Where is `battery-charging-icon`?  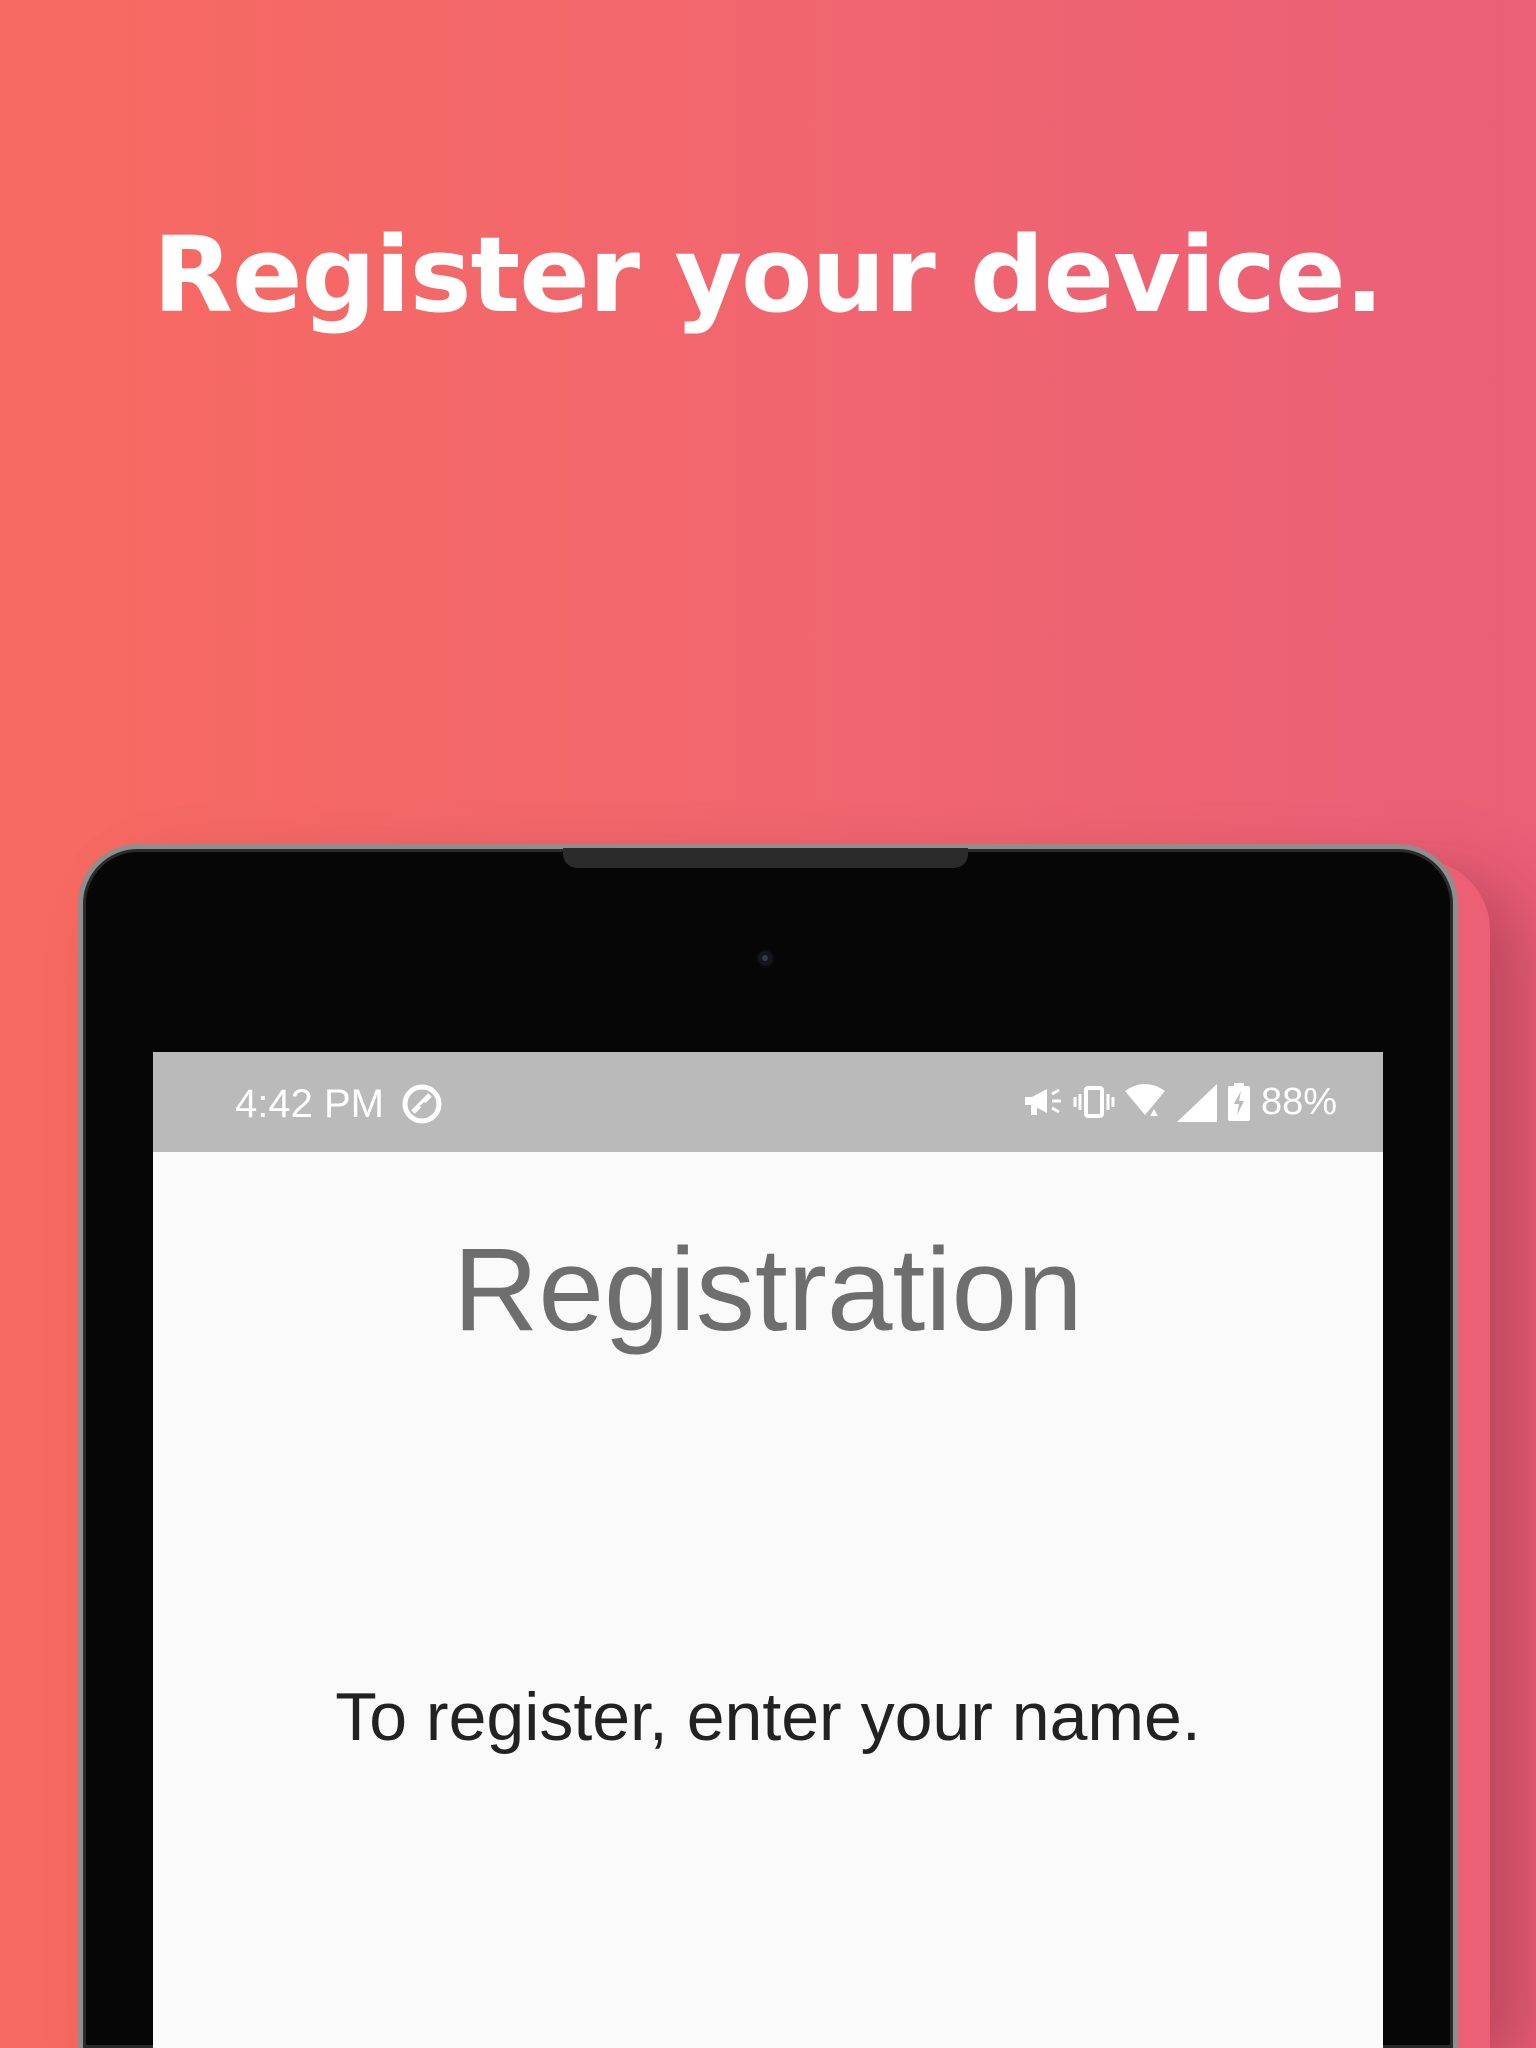
battery-charging-icon is located at coordinates (1243, 1102).